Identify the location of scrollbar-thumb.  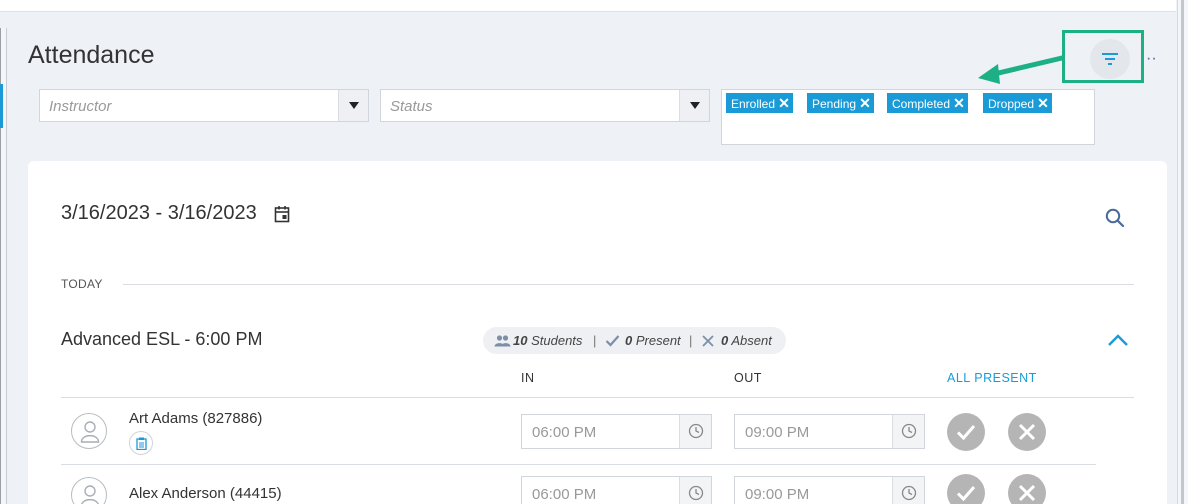
(1182, 252).